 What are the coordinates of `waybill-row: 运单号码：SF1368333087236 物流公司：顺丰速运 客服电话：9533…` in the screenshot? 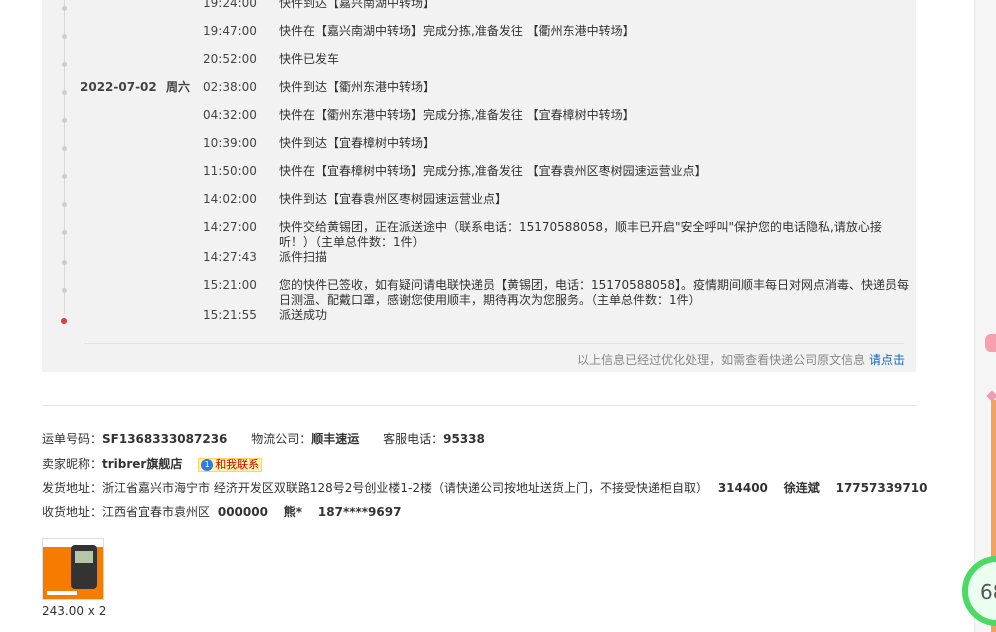 It's located at (263, 438).